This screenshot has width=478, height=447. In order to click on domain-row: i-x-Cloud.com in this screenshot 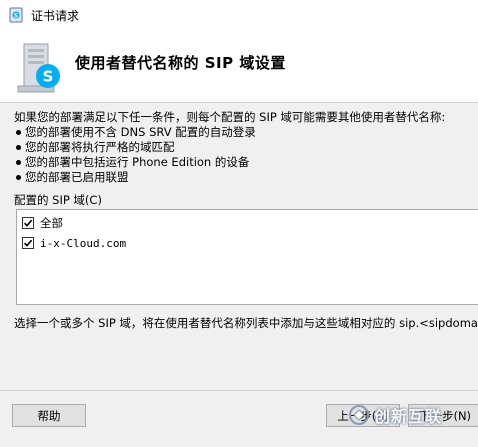, I will do `click(250, 243)`.